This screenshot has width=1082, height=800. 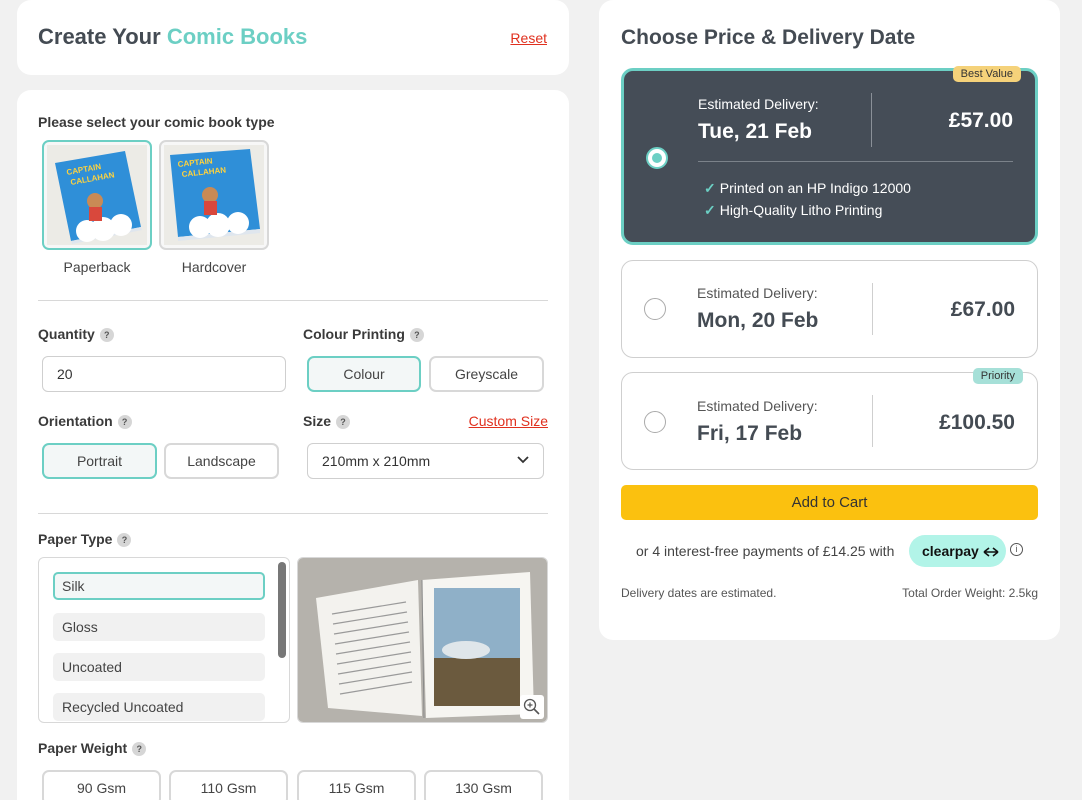 I want to click on paper-type-list: Silk Gloss Uncoated Recycled Uncoated, so click(x=164, y=640).